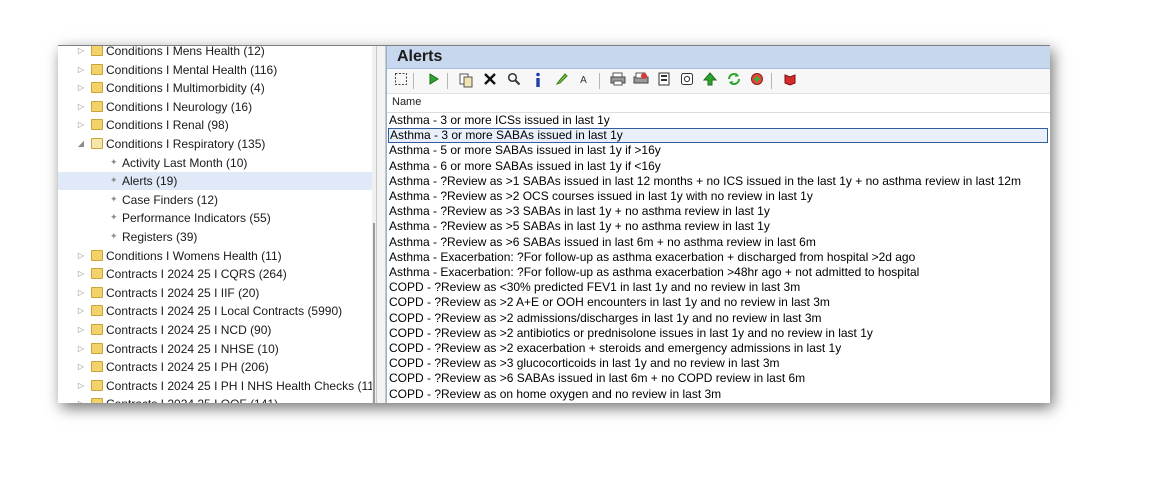 This screenshot has width=1171, height=482. I want to click on copy-icon, so click(465, 80).